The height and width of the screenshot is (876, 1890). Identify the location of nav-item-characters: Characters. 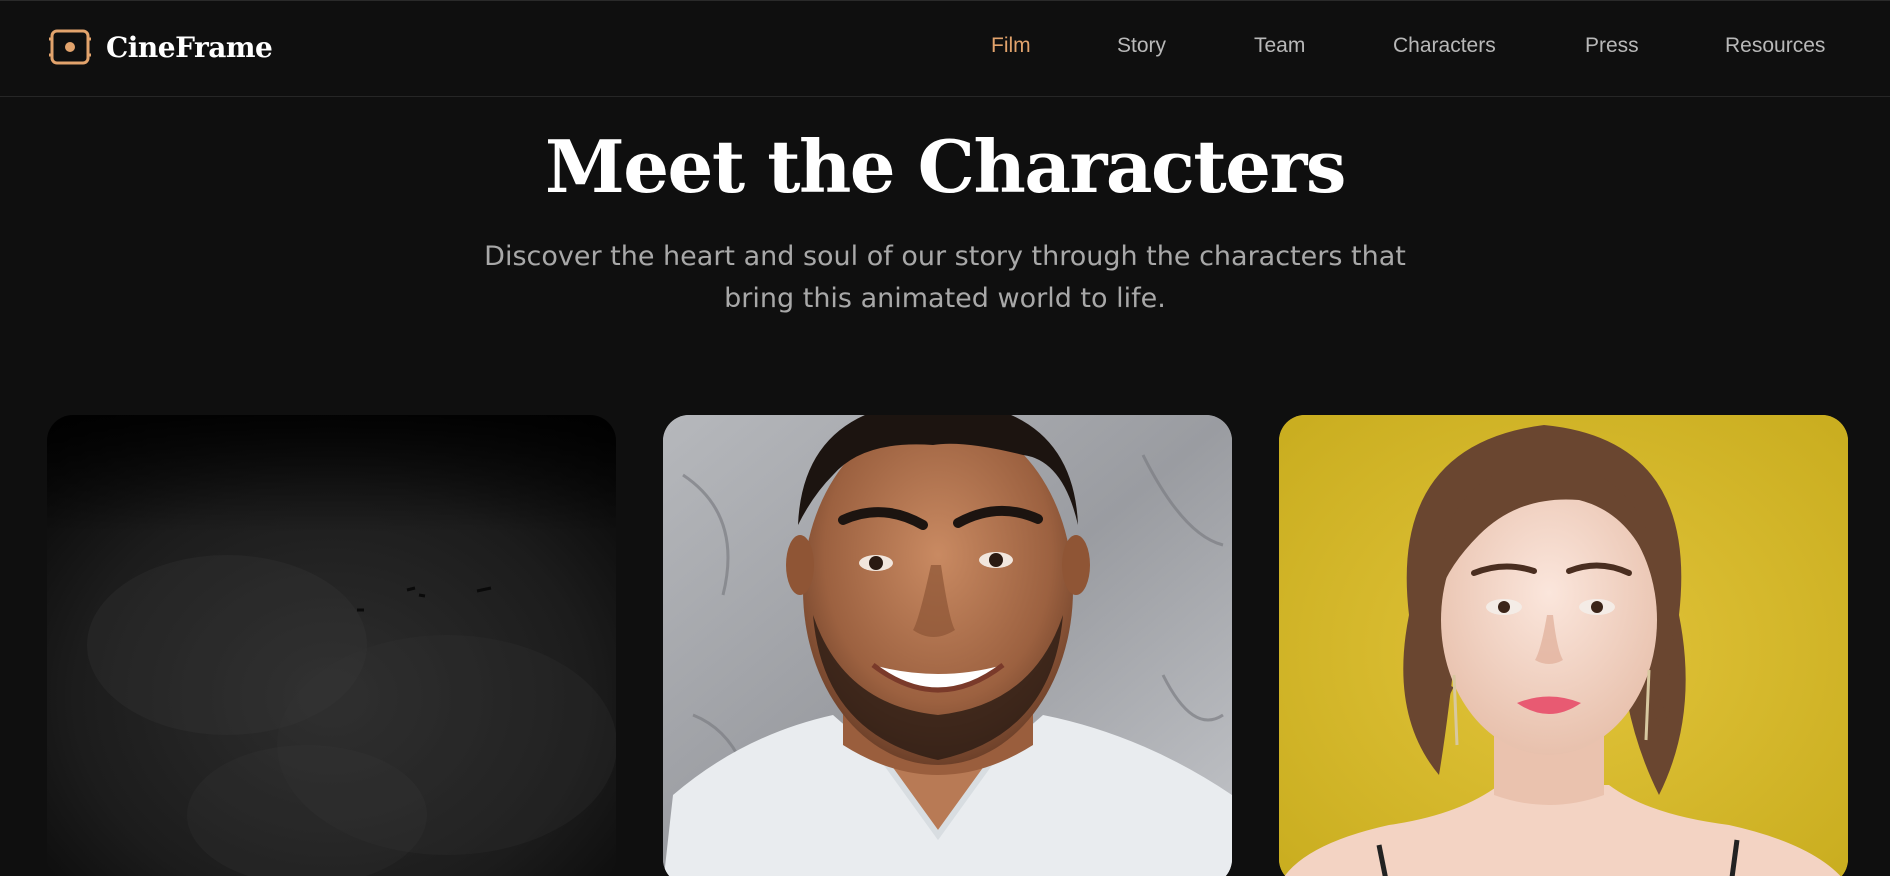
(1444, 46).